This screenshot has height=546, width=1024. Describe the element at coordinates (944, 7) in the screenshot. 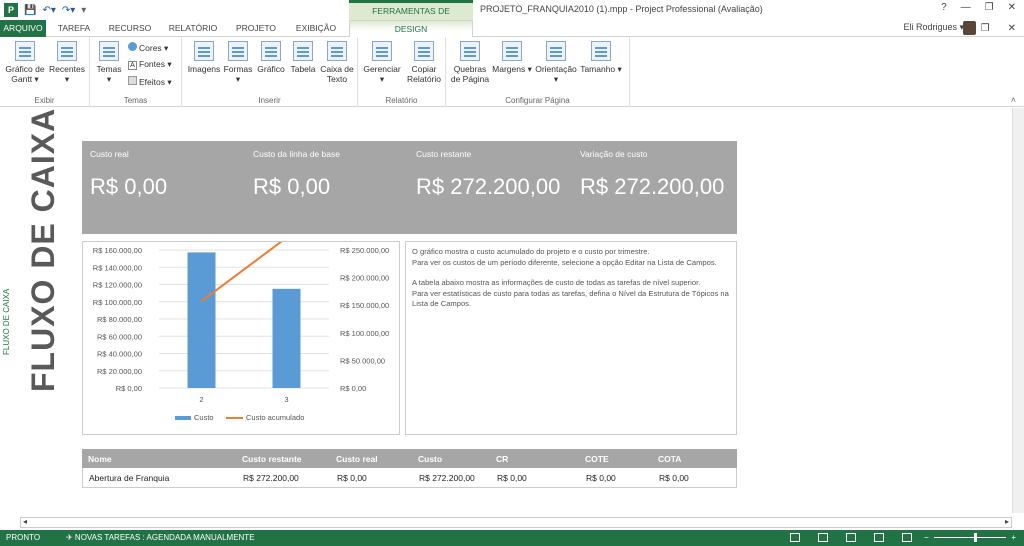

I see `help-button: ?` at that location.